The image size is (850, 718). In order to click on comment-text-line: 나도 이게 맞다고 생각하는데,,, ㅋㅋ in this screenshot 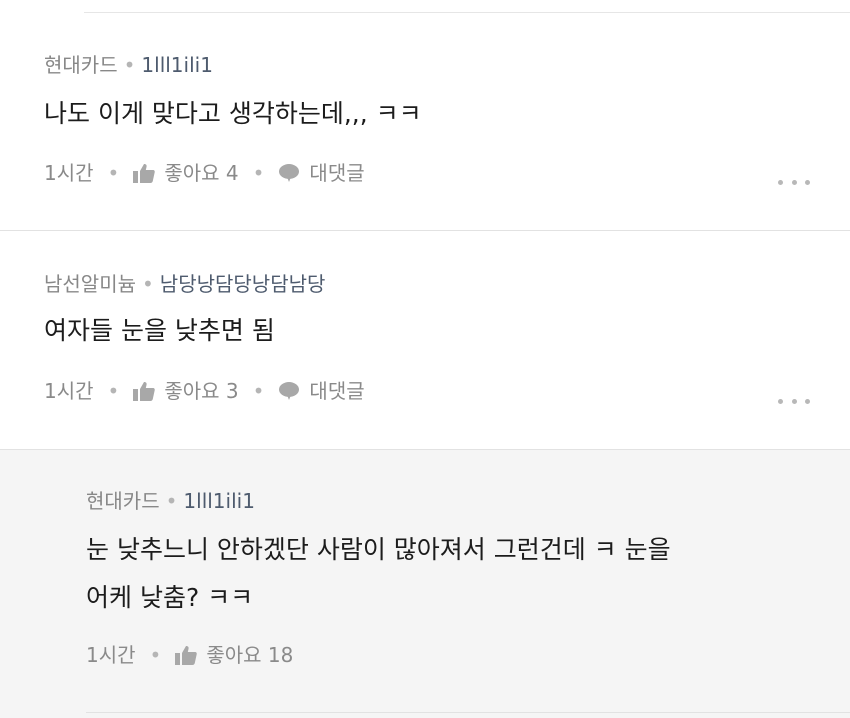, I will do `click(233, 113)`.